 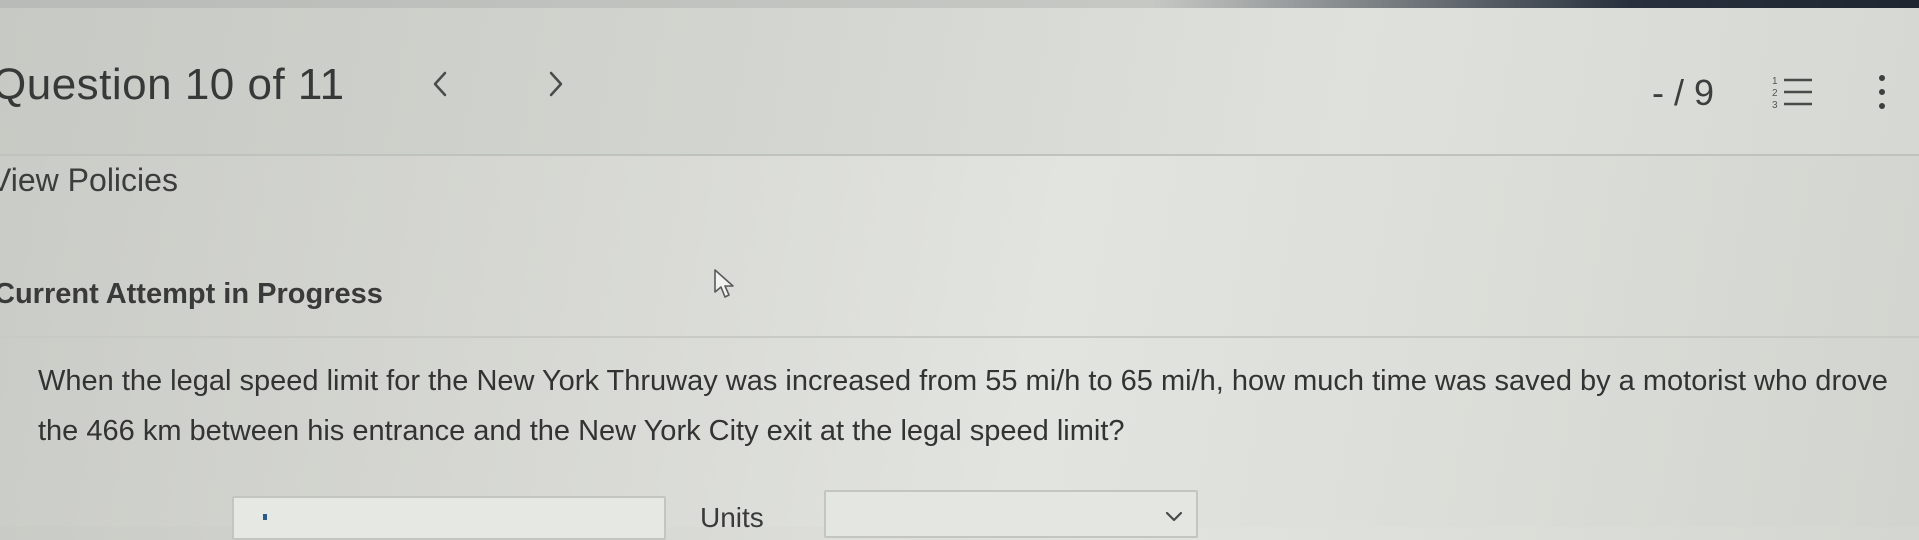 I want to click on section-divider, so click(x=959, y=337).